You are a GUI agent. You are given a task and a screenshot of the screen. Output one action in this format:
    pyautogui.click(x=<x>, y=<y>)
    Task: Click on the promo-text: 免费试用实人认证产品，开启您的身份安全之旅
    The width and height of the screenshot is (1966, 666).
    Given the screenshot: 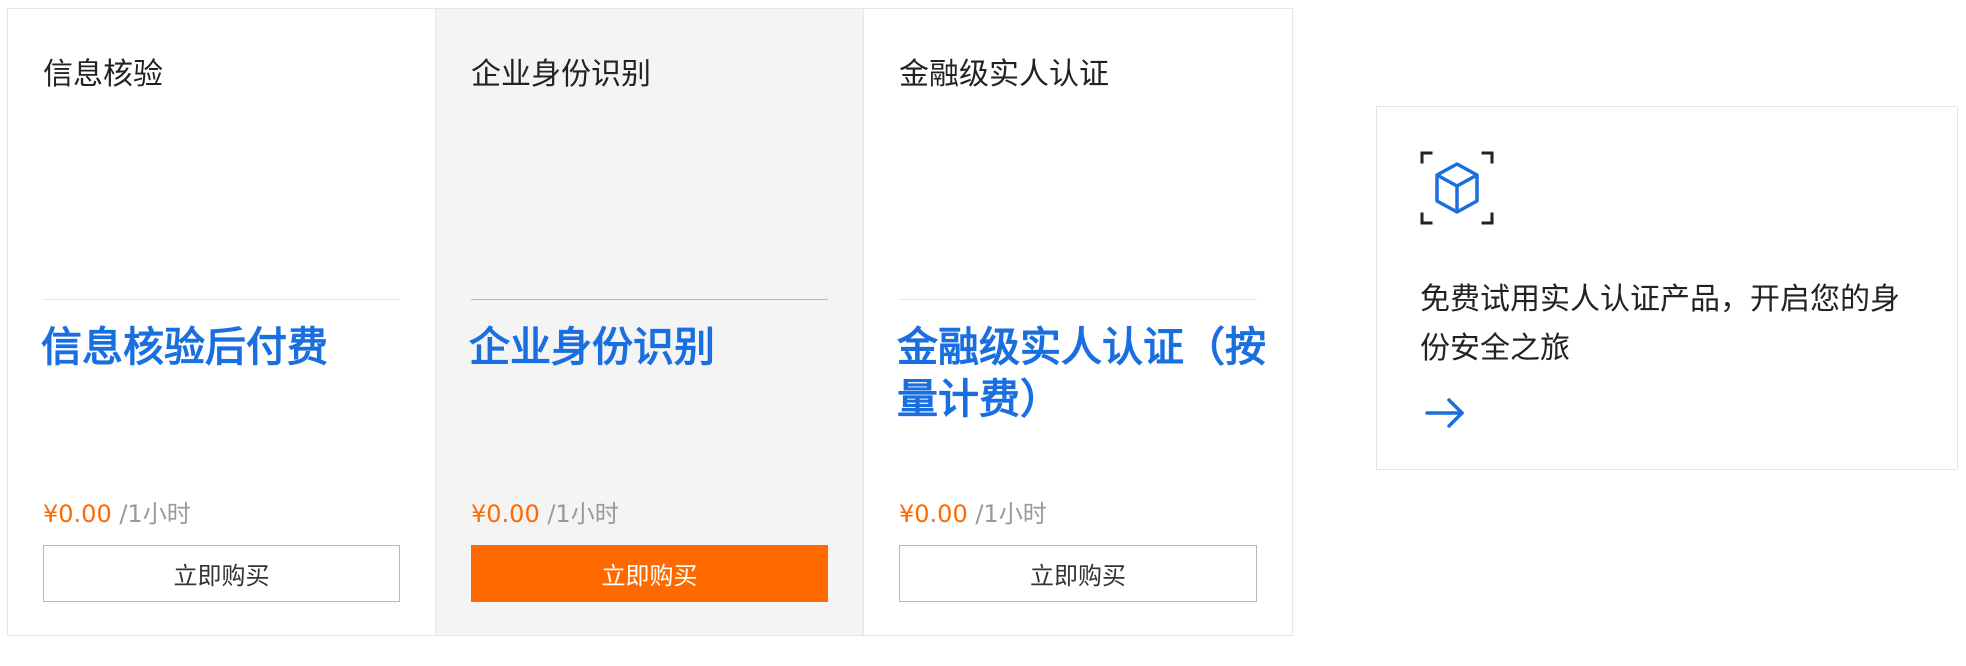 What is the action you would take?
    pyautogui.click(x=1660, y=324)
    